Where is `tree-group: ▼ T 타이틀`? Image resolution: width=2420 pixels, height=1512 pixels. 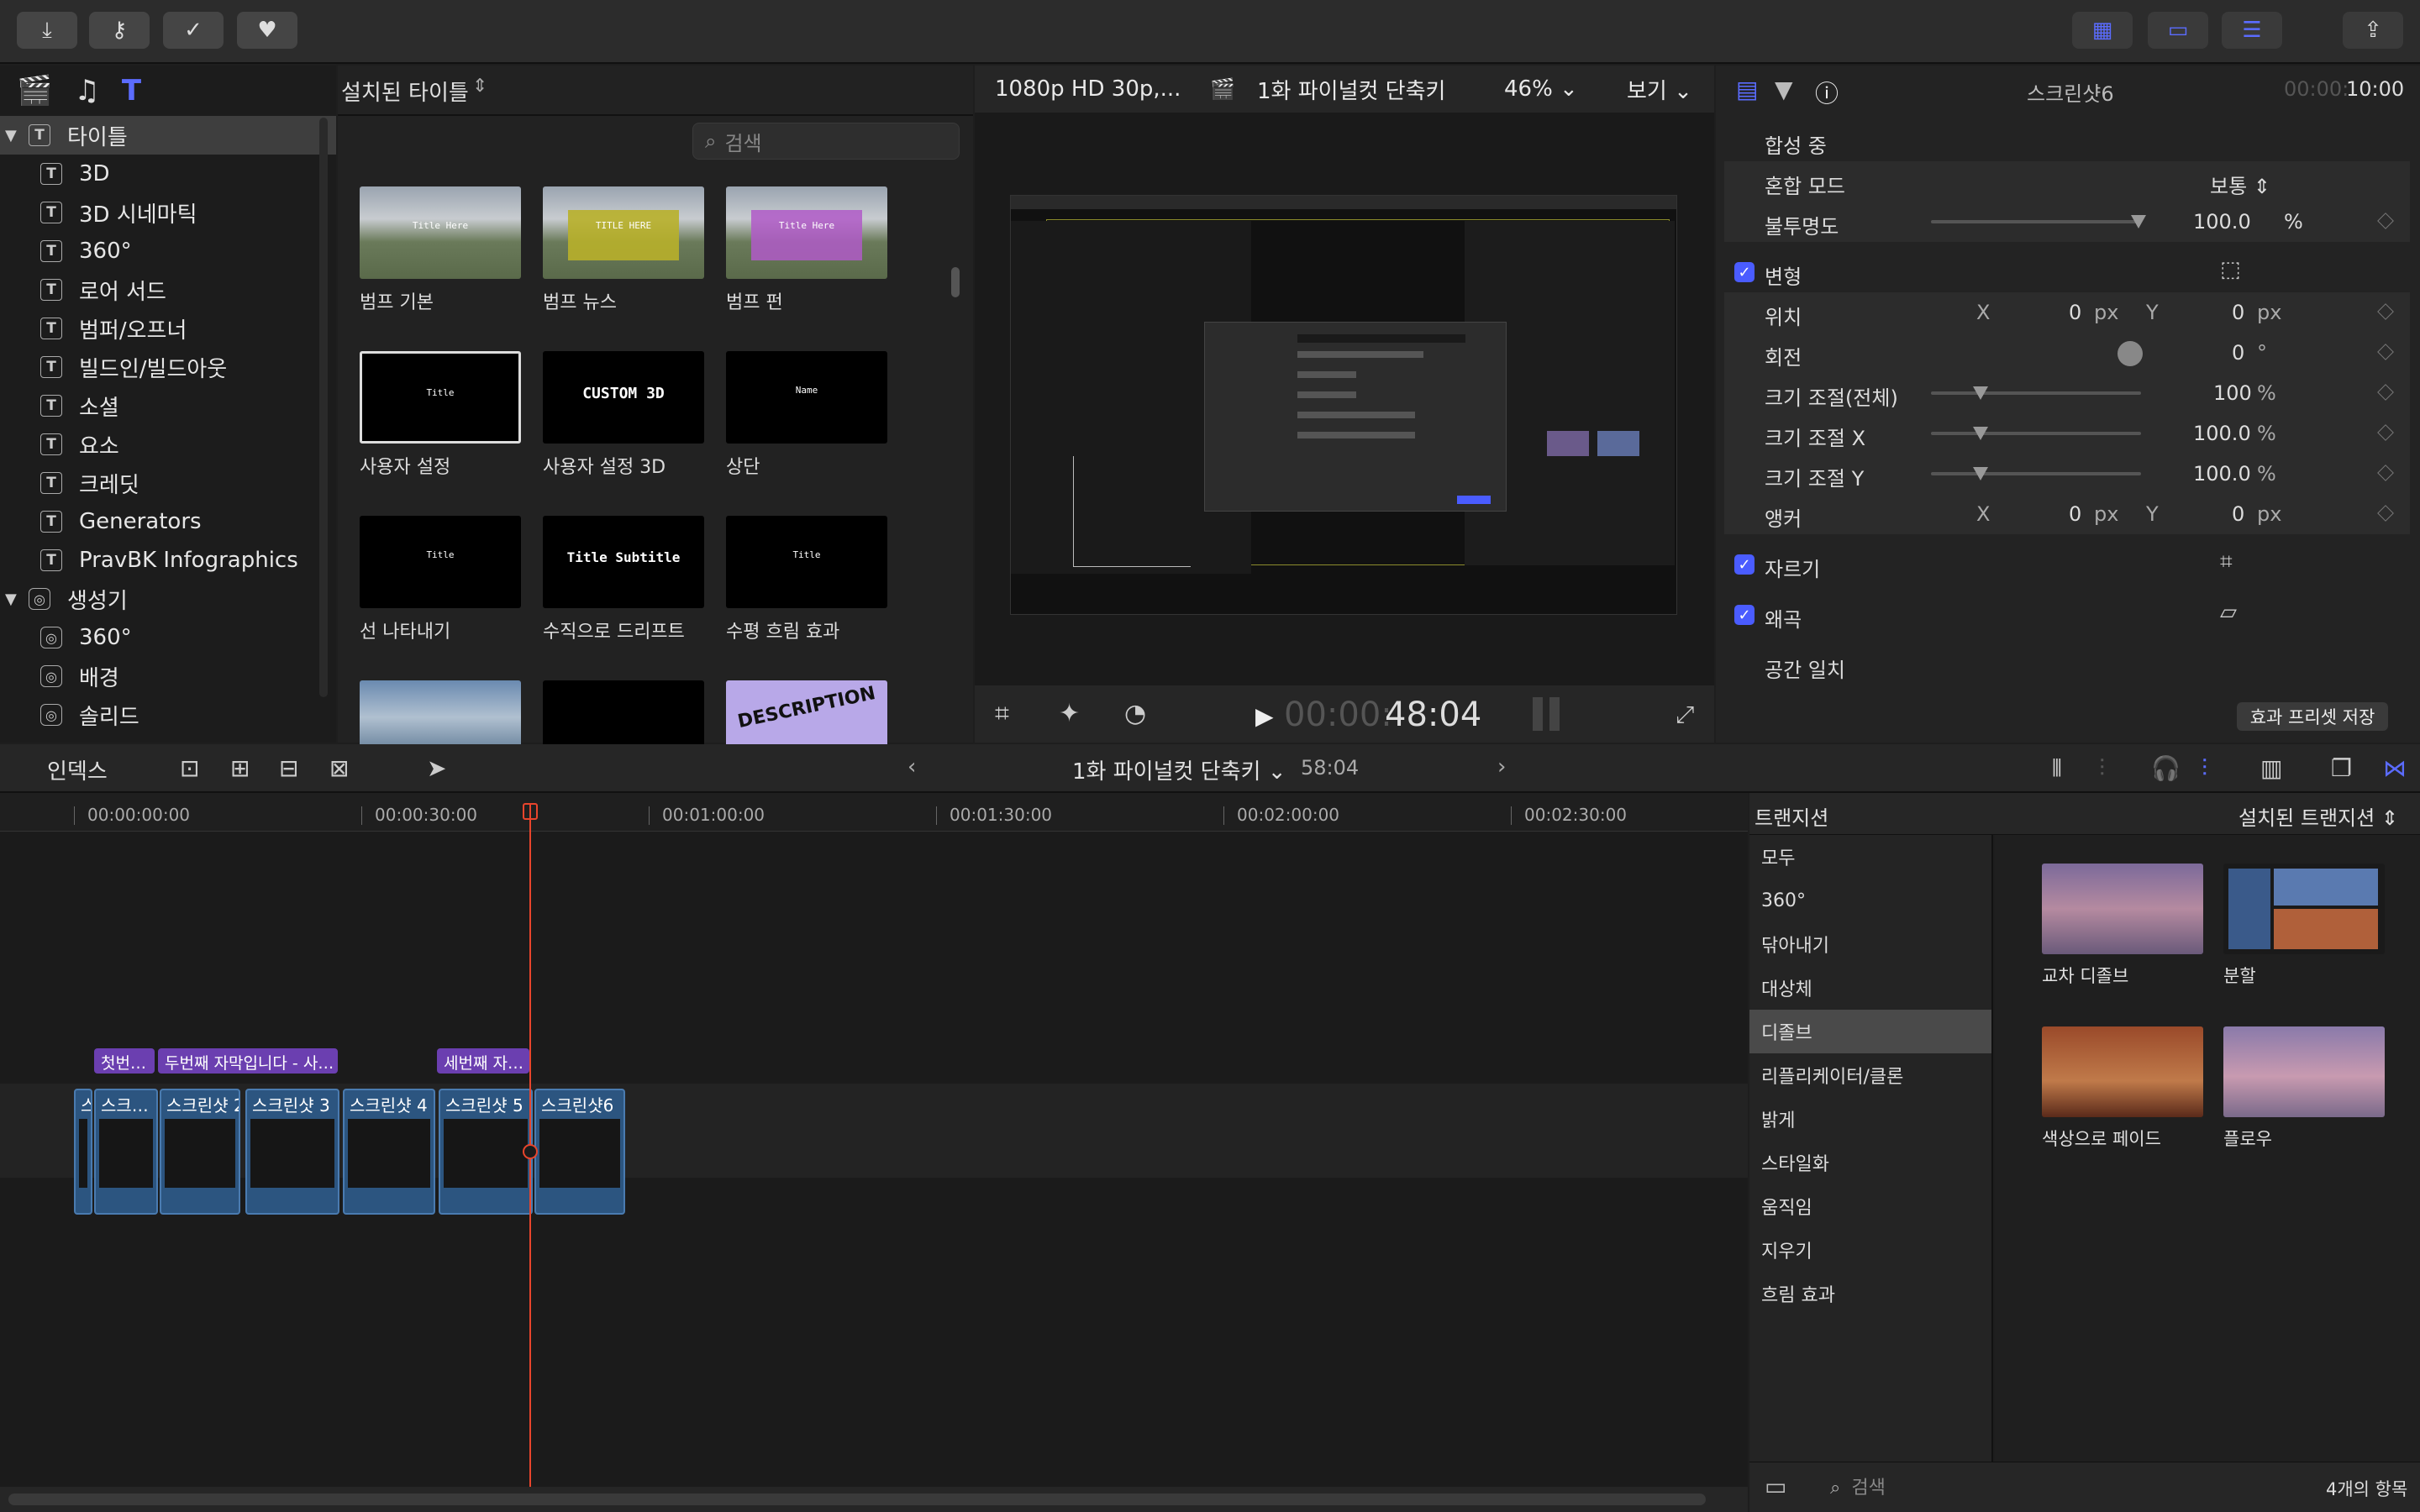 tree-group: ▼ T 타이틀 is located at coordinates (168, 135).